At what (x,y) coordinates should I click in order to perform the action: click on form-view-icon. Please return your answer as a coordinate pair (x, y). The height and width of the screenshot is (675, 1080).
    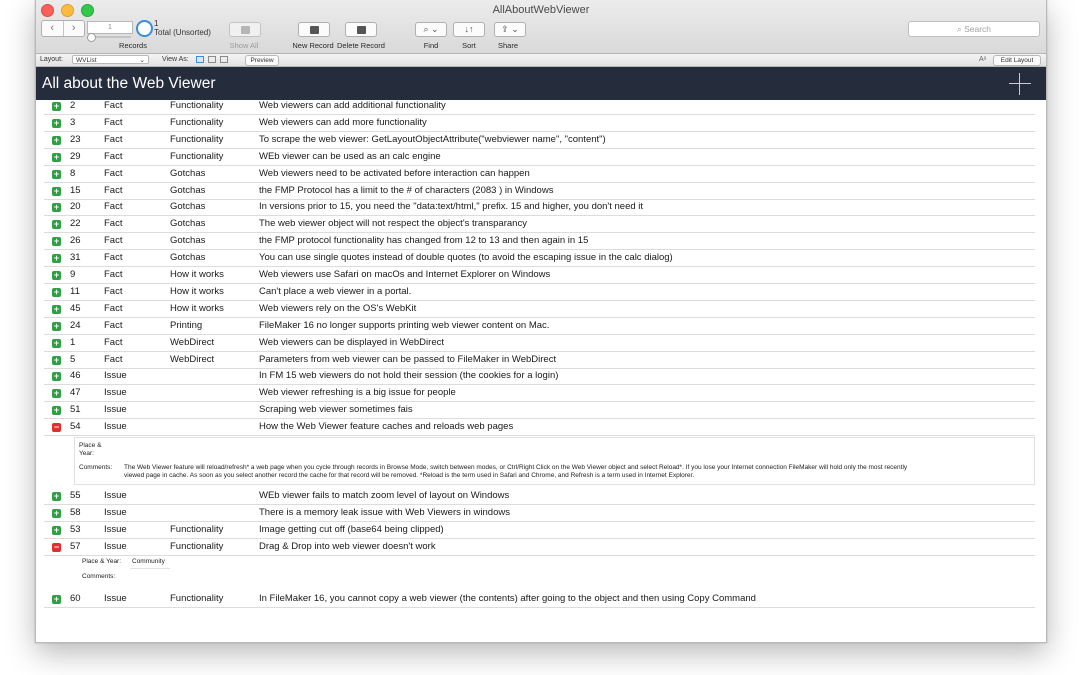
    Looking at the image, I should click on (200, 59).